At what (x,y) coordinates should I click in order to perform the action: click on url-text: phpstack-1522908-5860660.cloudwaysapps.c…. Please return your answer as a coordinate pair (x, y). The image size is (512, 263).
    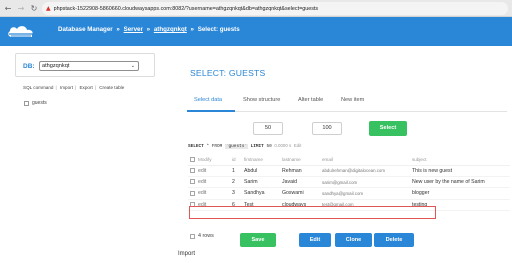
    Looking at the image, I should click on (186, 8).